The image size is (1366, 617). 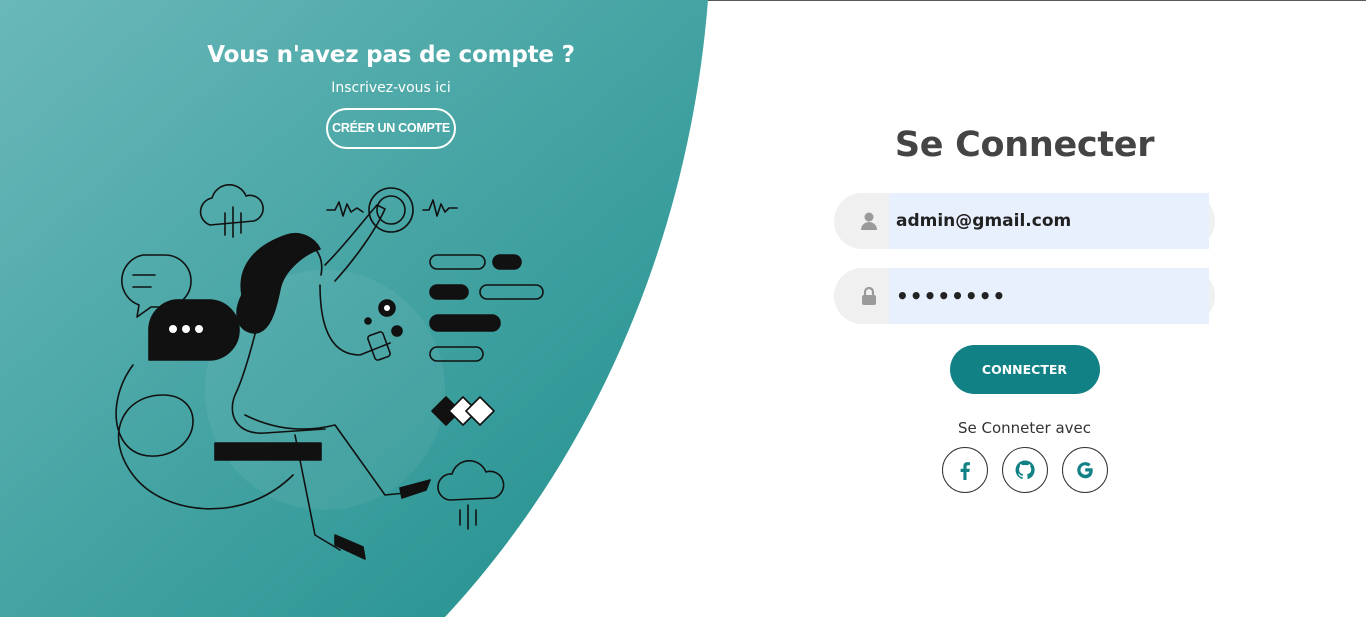 What do you see at coordinates (391, 128) in the screenshot?
I see `create-account-button: CRÉER UN COMPTE` at bounding box center [391, 128].